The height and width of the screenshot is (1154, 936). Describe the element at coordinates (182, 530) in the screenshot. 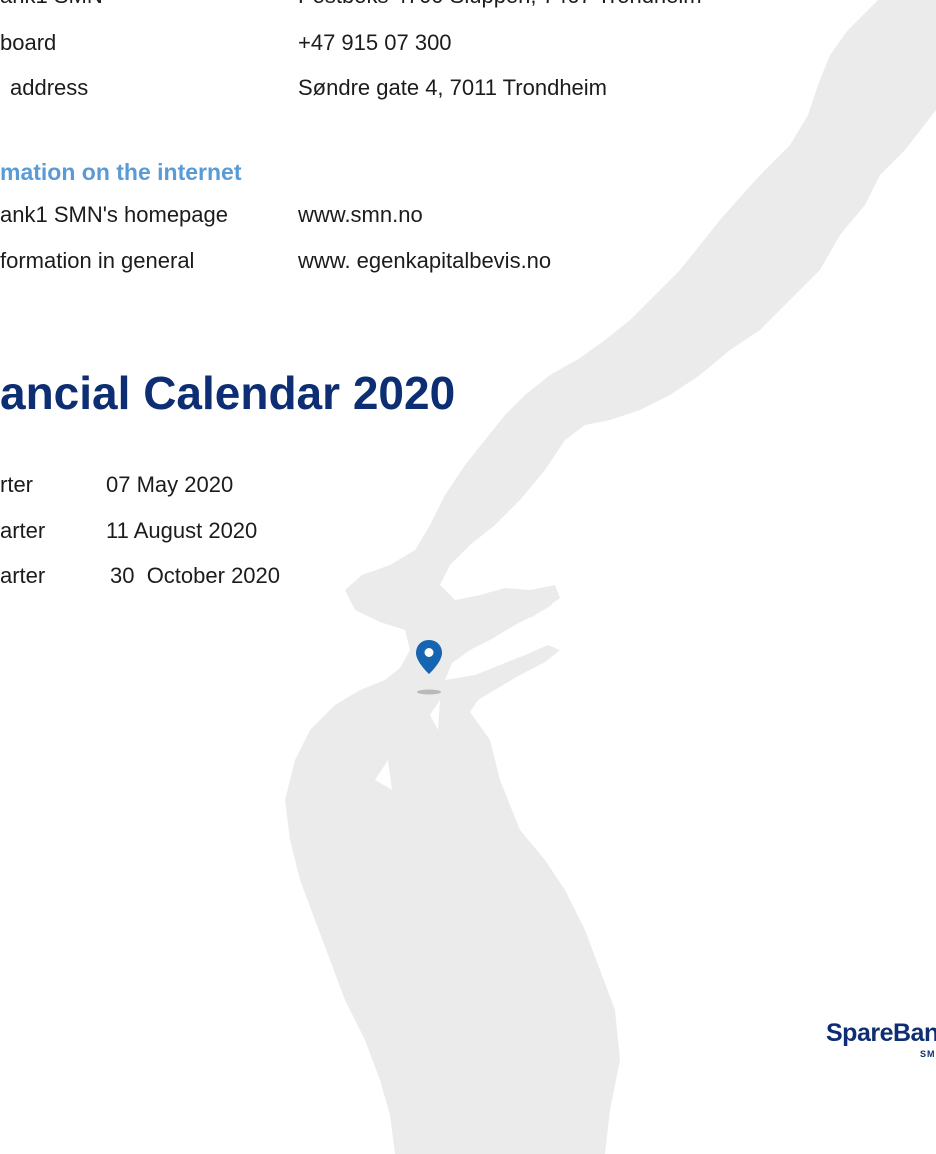

I see `calendar-date: 11 August 2020` at that location.